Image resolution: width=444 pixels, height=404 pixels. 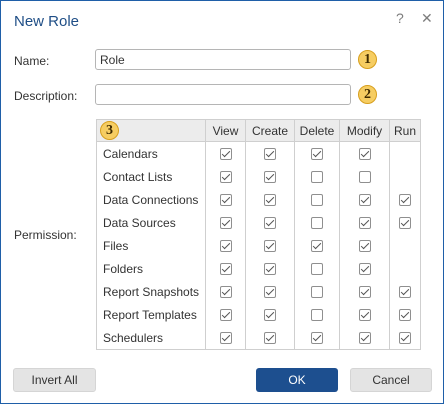 What do you see at coordinates (46, 96) in the screenshot?
I see `description-label: Description:` at bounding box center [46, 96].